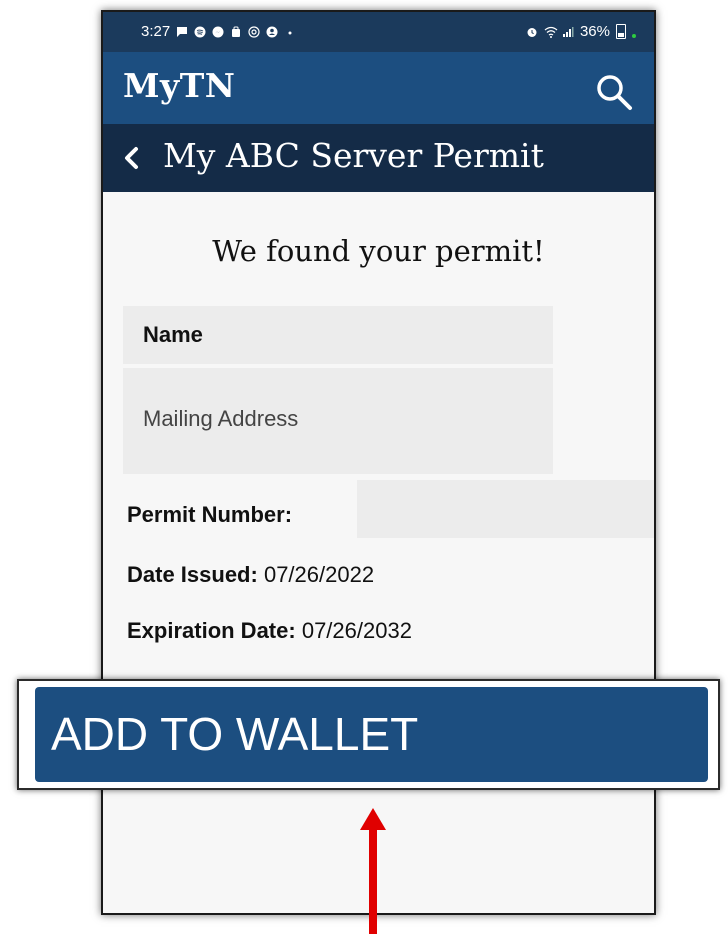 This screenshot has height=938, width=728. What do you see at coordinates (378, 88) in the screenshot?
I see `app-bar: MyTN` at bounding box center [378, 88].